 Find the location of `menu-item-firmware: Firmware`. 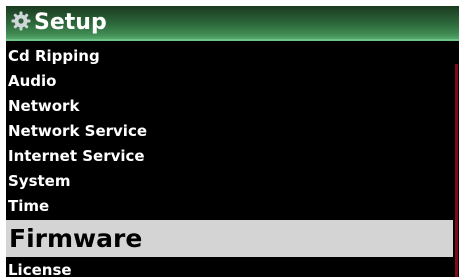

menu-item-firmware: Firmware is located at coordinates (229, 238).